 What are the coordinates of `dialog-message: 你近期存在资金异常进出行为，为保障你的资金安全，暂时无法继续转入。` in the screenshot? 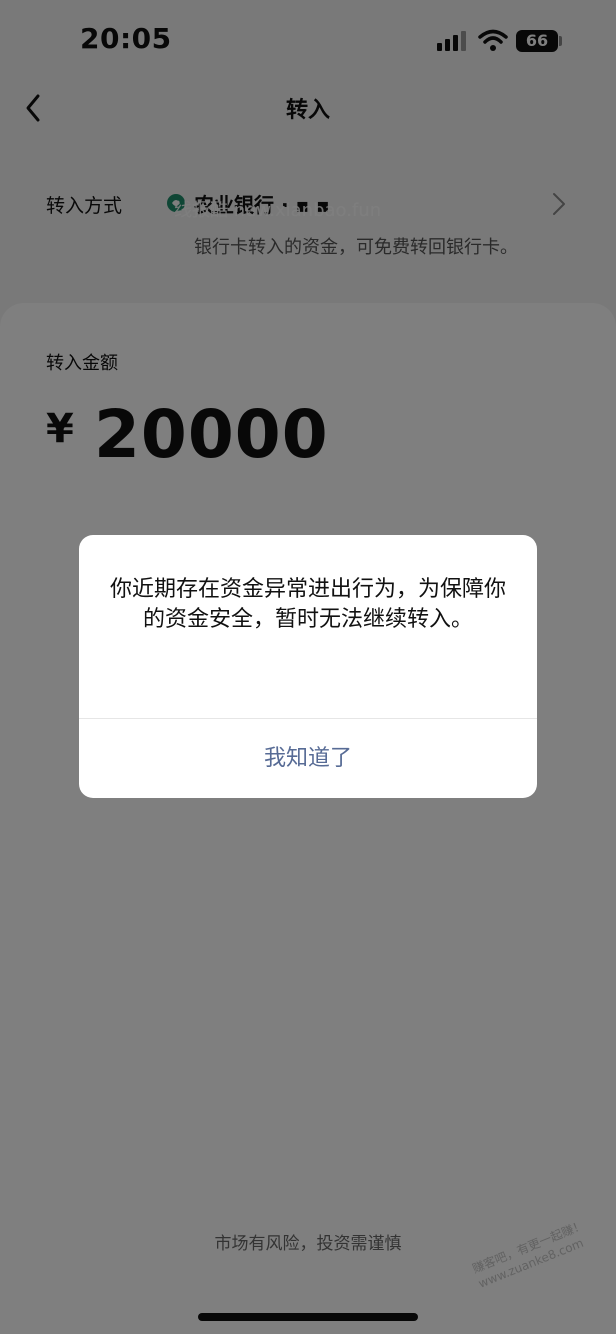 It's located at (307, 604).